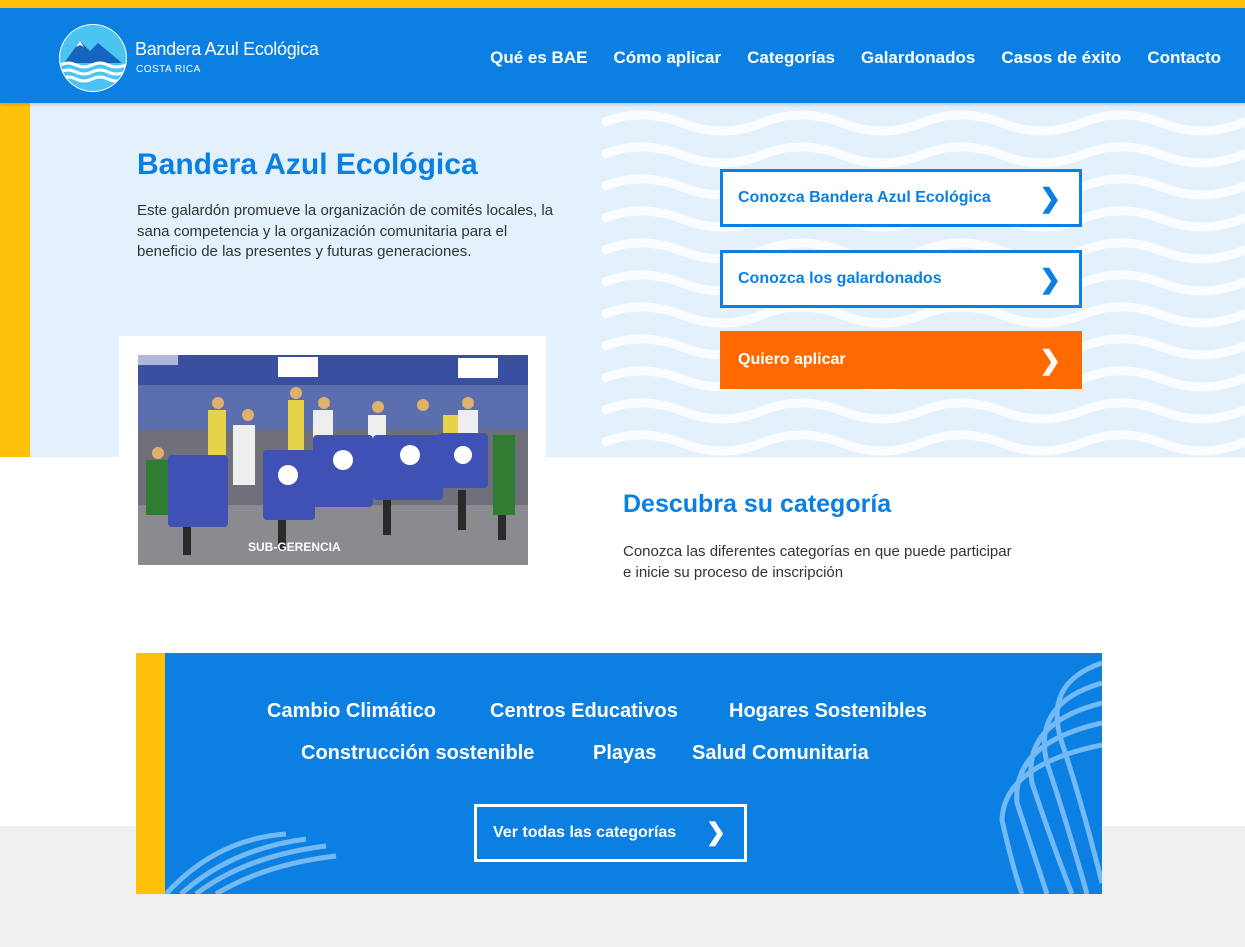 Image resolution: width=1245 pixels, height=947 pixels. I want to click on view-awardees-label: Conozca los galardonados, so click(840, 278).